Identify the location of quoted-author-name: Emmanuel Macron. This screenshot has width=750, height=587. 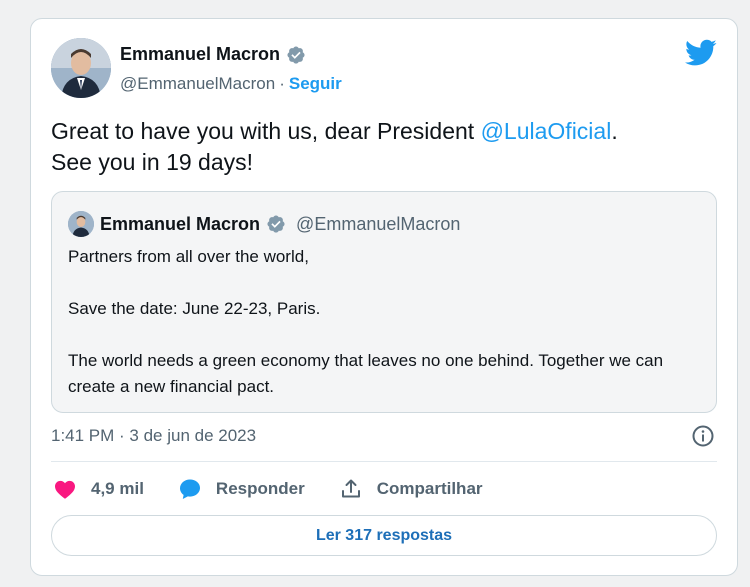
(180, 223).